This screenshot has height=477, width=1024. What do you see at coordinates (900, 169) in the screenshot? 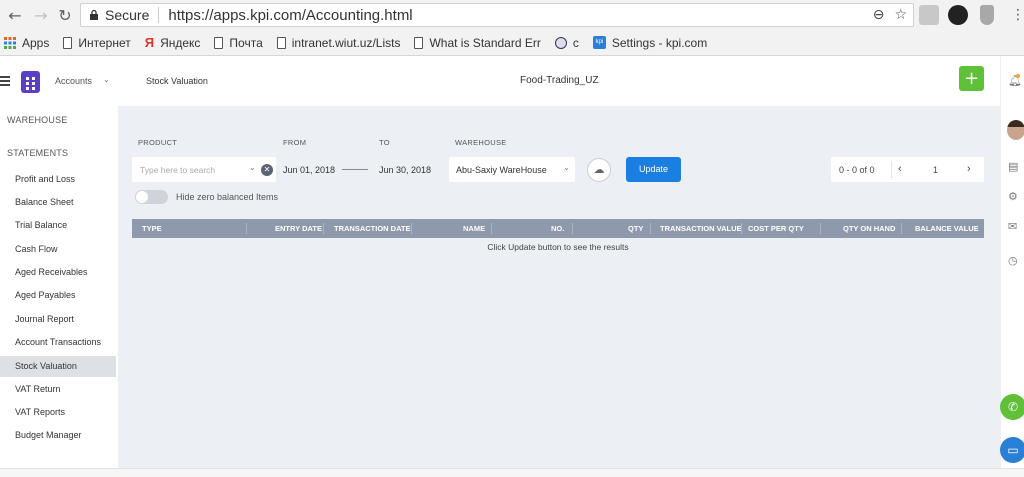
I see `prev-page-button: ‹` at bounding box center [900, 169].